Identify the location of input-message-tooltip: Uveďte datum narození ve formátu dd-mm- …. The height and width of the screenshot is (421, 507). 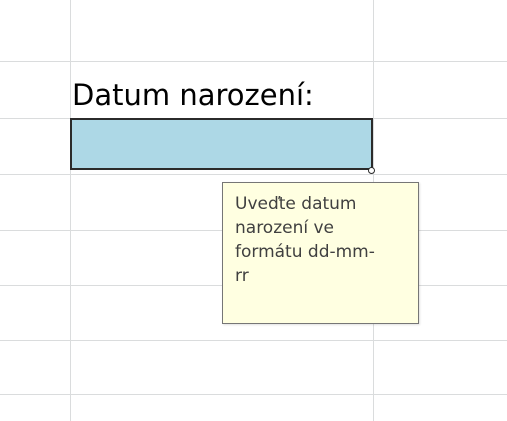
(320, 253).